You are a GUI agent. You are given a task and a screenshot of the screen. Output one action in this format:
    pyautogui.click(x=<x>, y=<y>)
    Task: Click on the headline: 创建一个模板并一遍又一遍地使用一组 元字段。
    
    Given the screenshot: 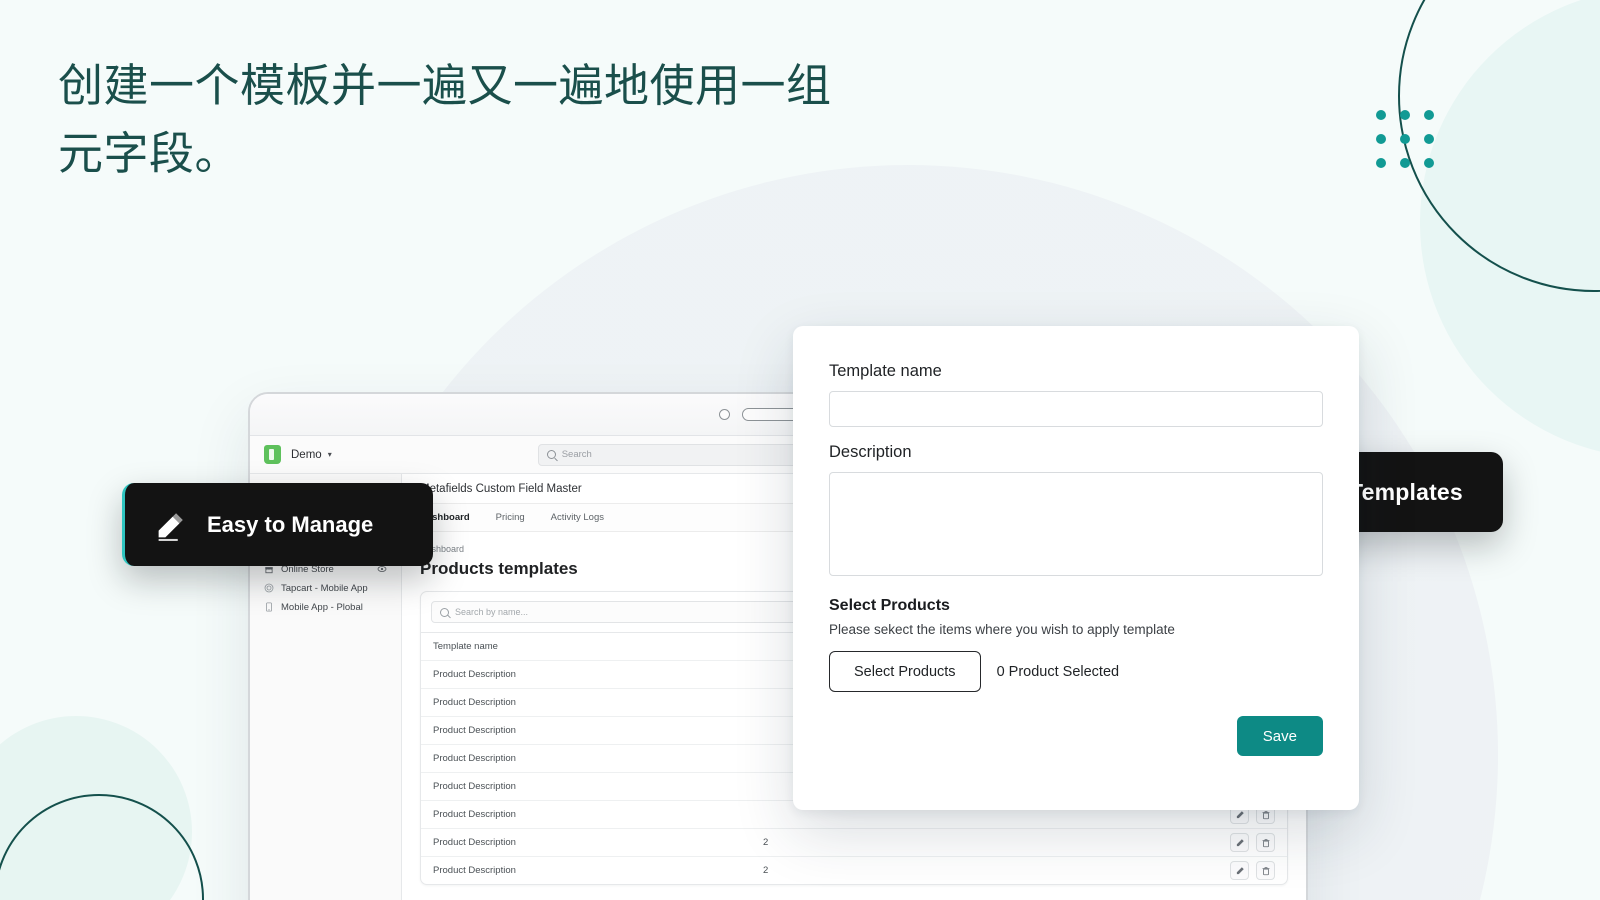 What is the action you would take?
    pyautogui.click(x=445, y=120)
    